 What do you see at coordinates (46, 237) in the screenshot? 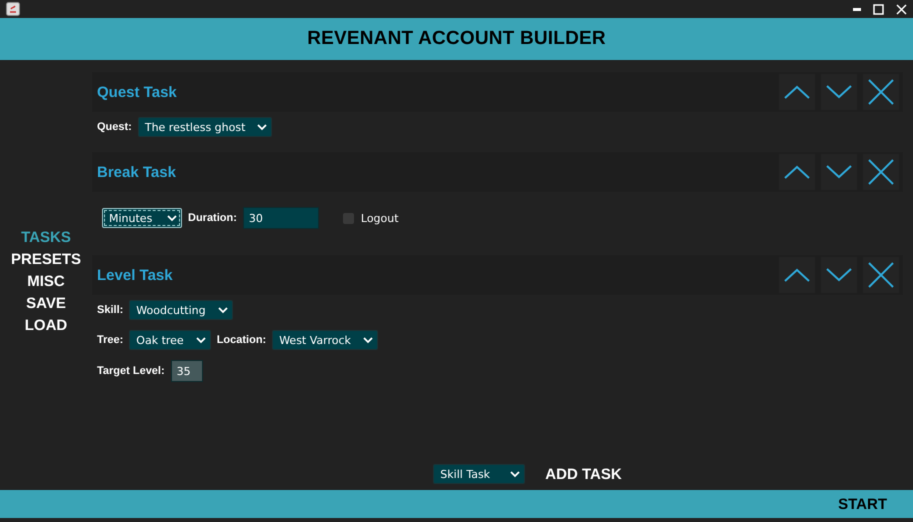
I see `sidebar-item: TASKS` at bounding box center [46, 237].